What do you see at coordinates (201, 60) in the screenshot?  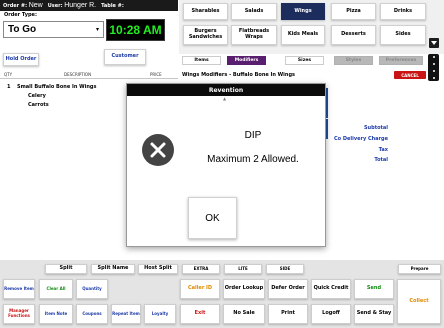 I see `tab-items: Items` at bounding box center [201, 60].